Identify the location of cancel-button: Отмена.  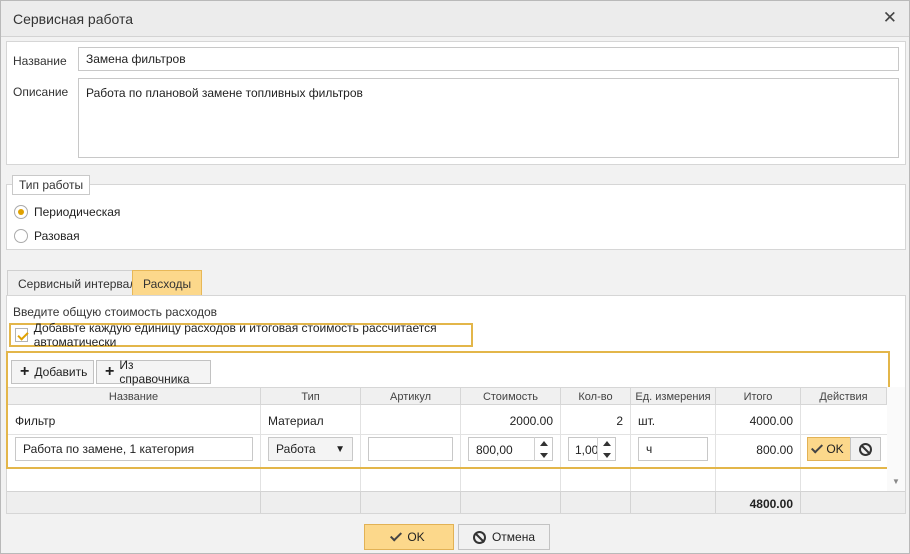
(504, 537).